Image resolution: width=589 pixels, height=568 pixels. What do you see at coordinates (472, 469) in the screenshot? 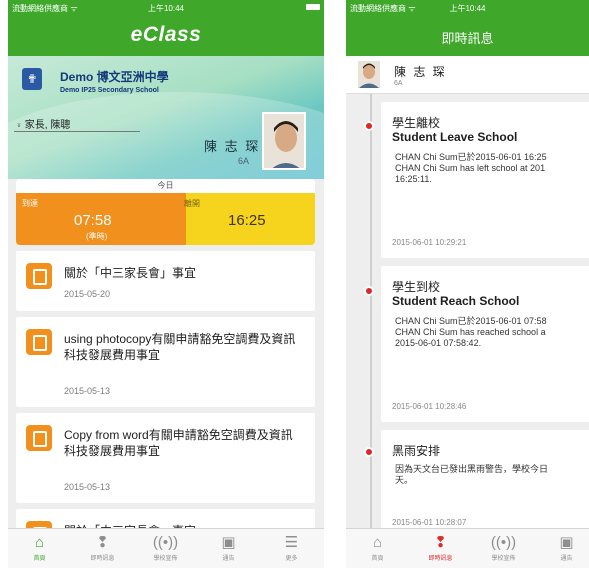
I see `message-body: 因為天文台已發出黑雨警告，學校今日` at bounding box center [472, 469].